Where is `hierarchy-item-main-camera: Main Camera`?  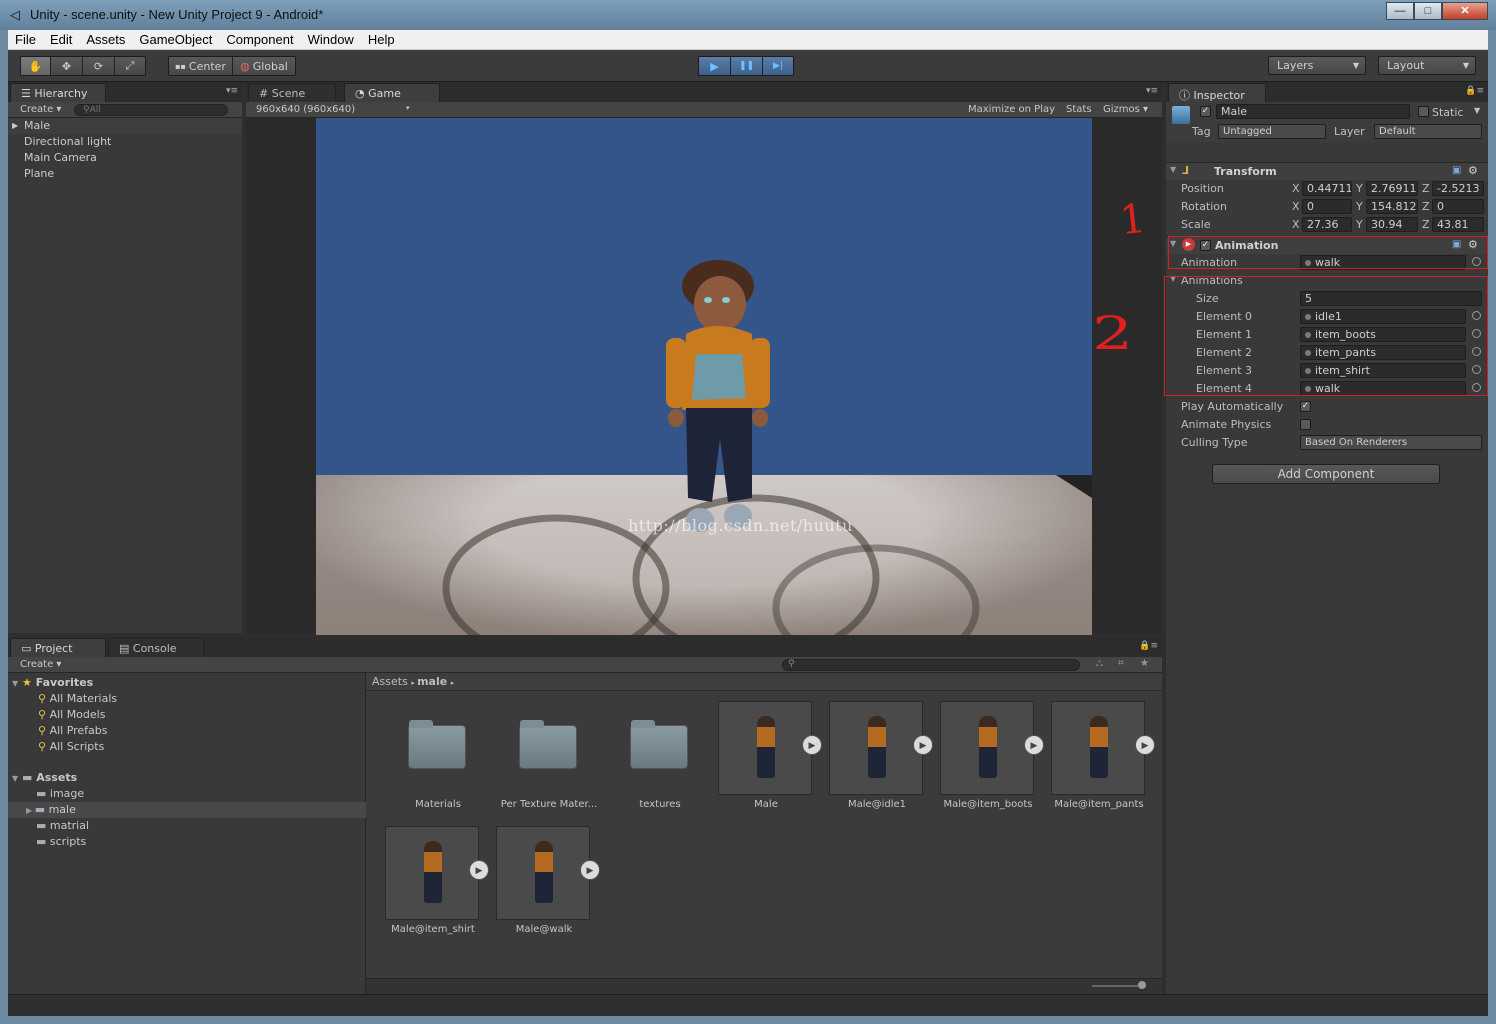 hierarchy-item-main-camera: Main Camera is located at coordinates (125, 158).